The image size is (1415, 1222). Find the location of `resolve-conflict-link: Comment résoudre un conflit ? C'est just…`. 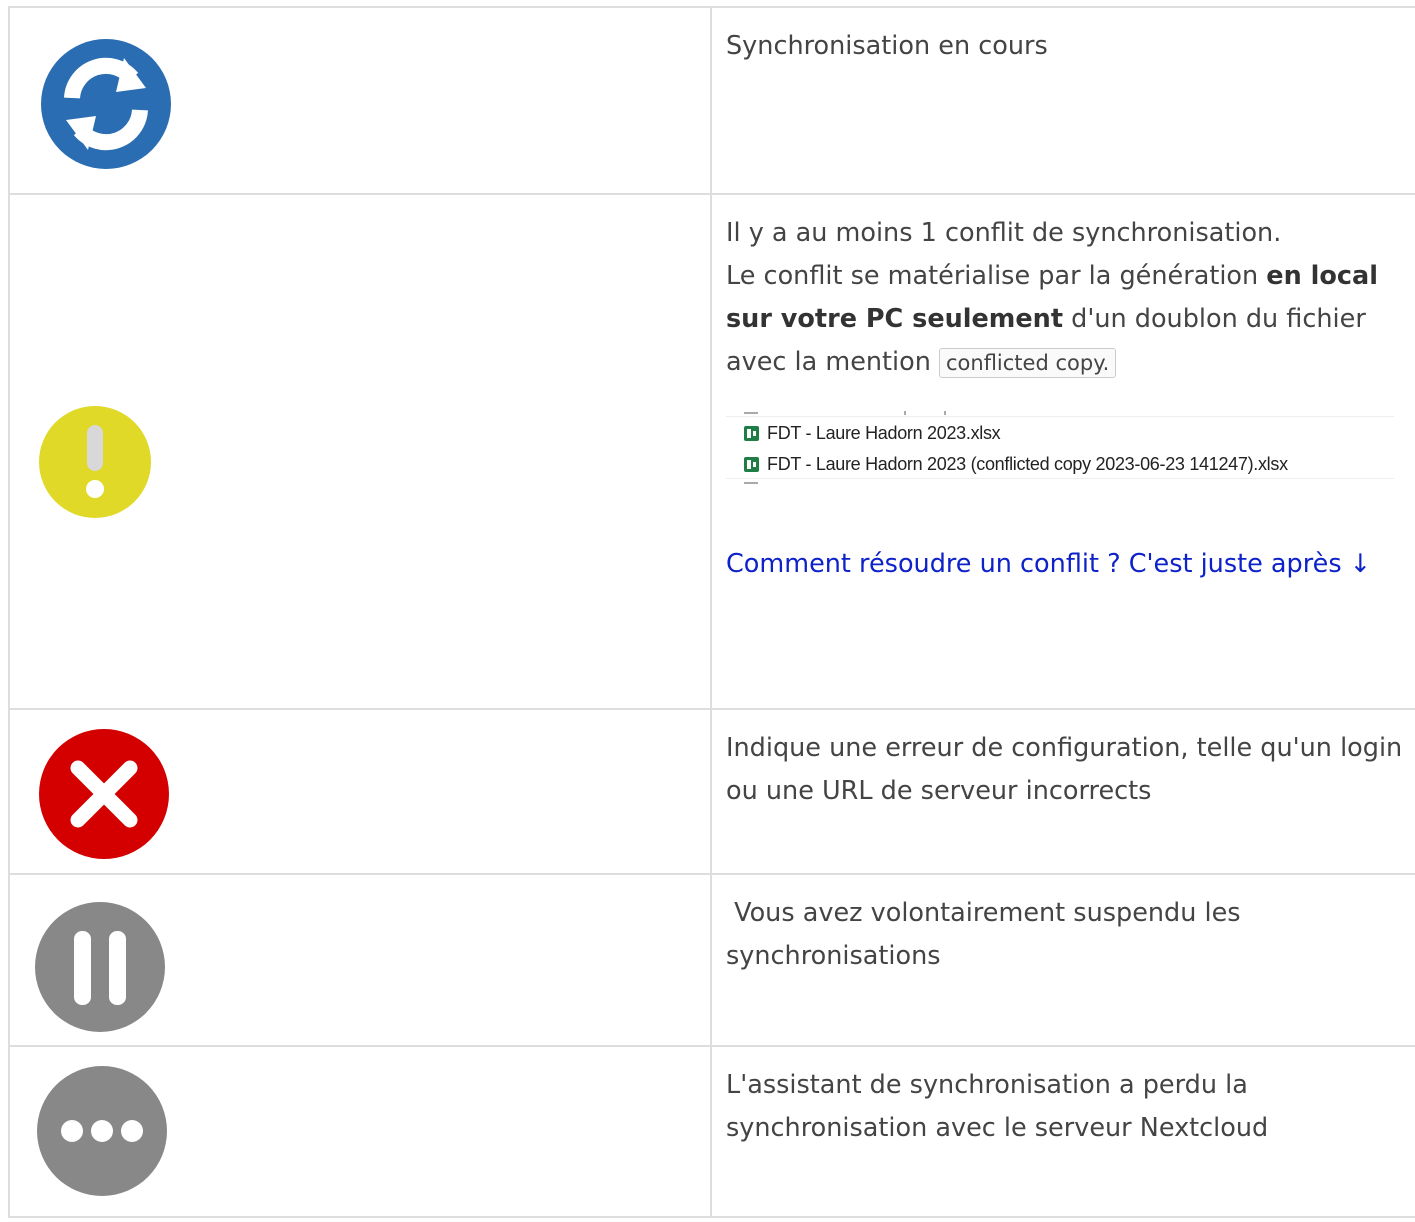

resolve-conflict-link: Comment résoudre un conflit ? C'est just… is located at coordinates (1070, 564).